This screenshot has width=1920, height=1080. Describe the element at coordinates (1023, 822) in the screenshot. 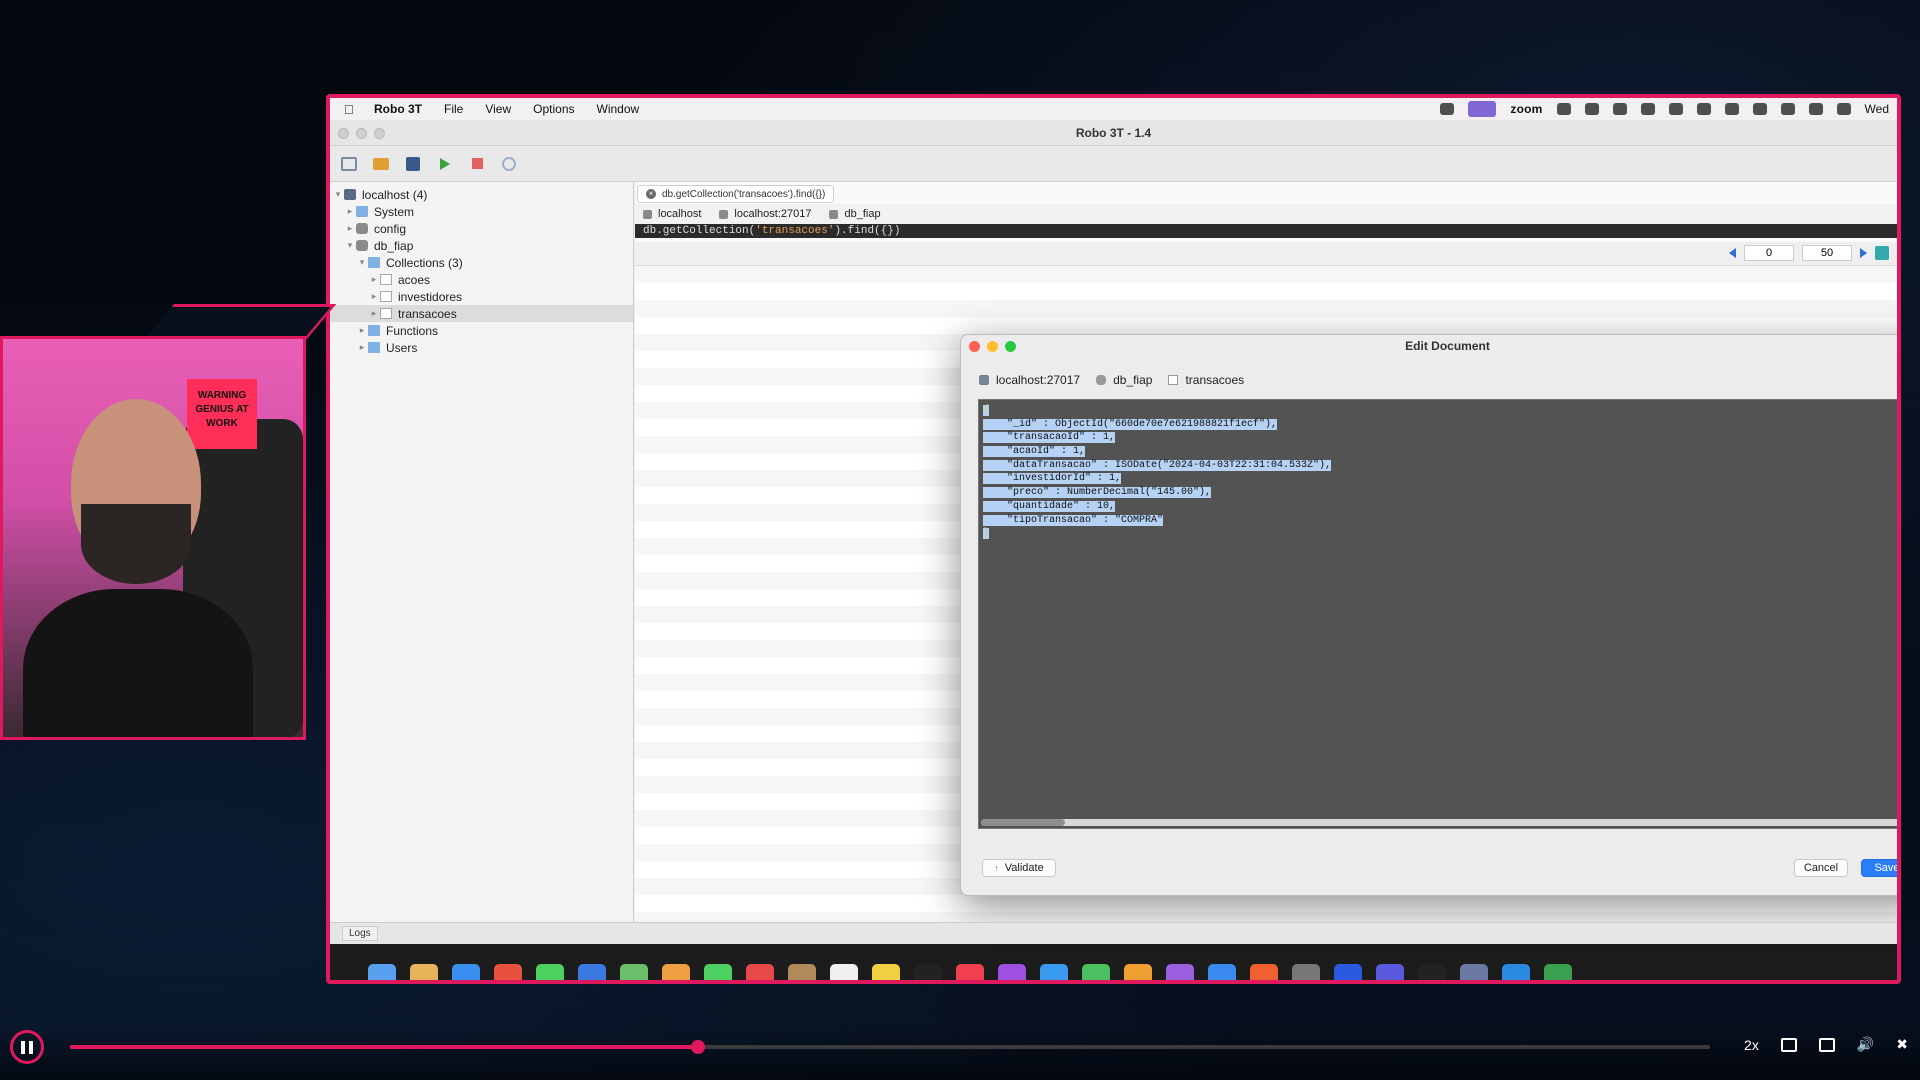

I see `scrollbar-thumb` at that location.